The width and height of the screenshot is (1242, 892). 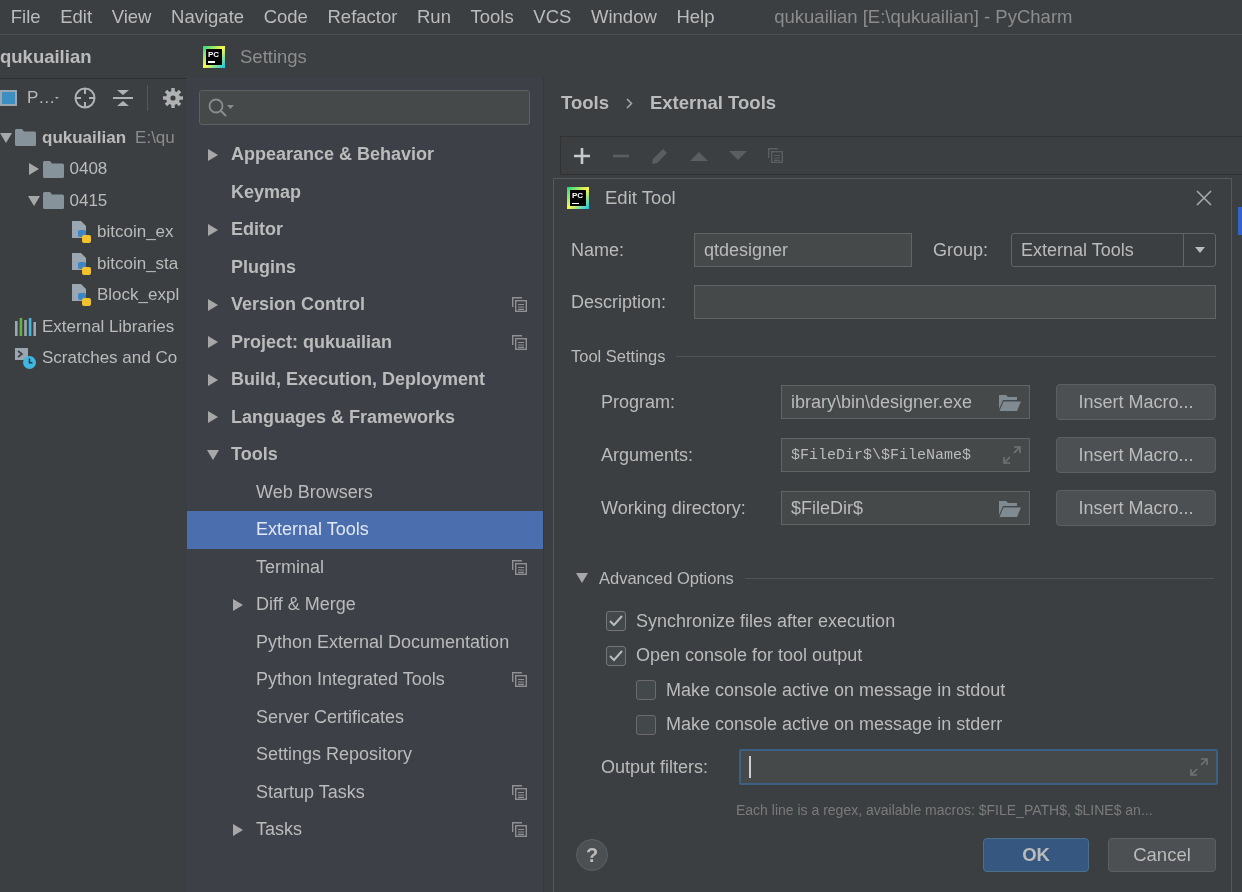 I want to click on settings-nav-item: Tools, so click(x=365, y=455).